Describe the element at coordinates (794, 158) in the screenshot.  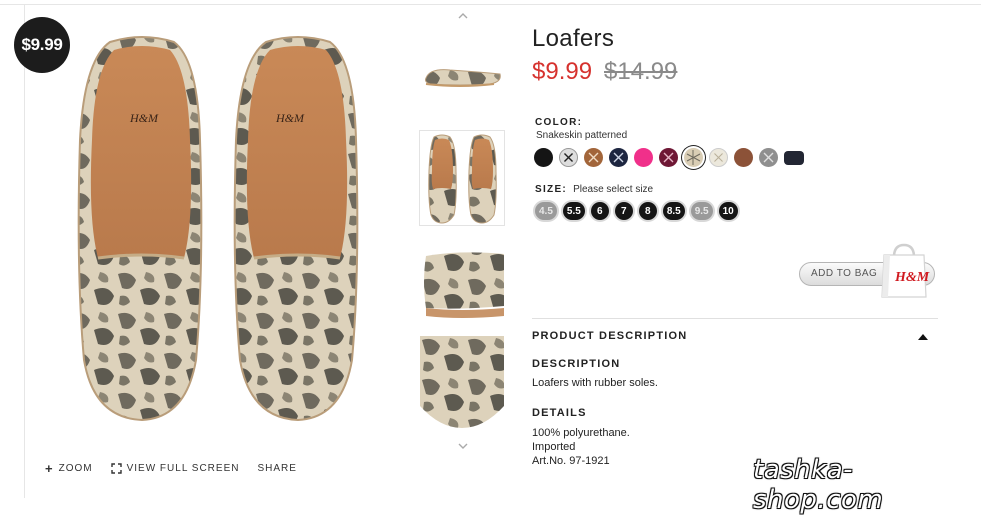
I see `swatch-dark-navy` at that location.